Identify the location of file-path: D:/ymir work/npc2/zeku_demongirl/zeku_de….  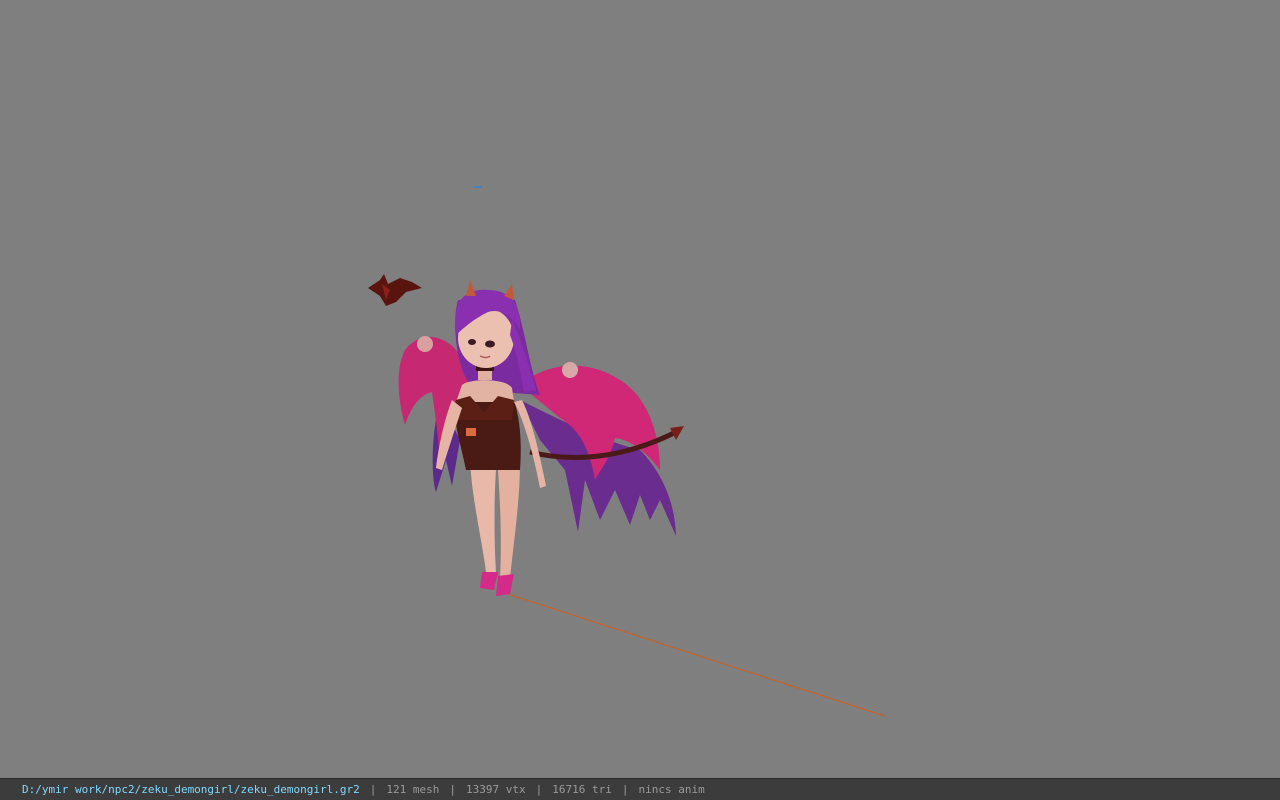
(191, 789).